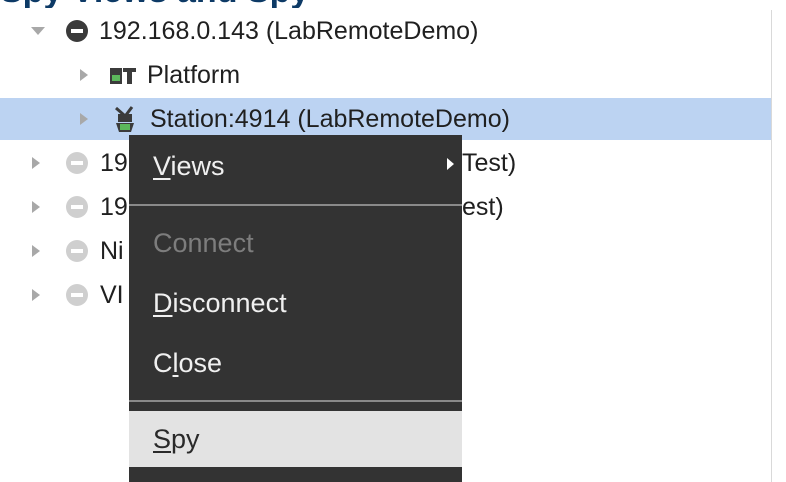 The width and height of the screenshot is (786, 482). Describe the element at coordinates (176, 438) in the screenshot. I see `menu-item-label: Spy` at that location.